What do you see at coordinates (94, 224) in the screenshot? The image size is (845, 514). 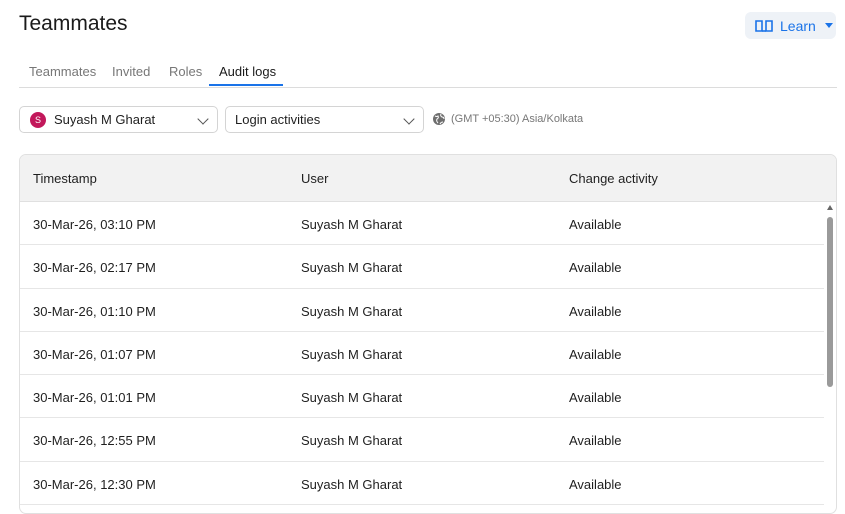 I see `cell-timestamp: 30-Mar-26, 03:10 PM` at bounding box center [94, 224].